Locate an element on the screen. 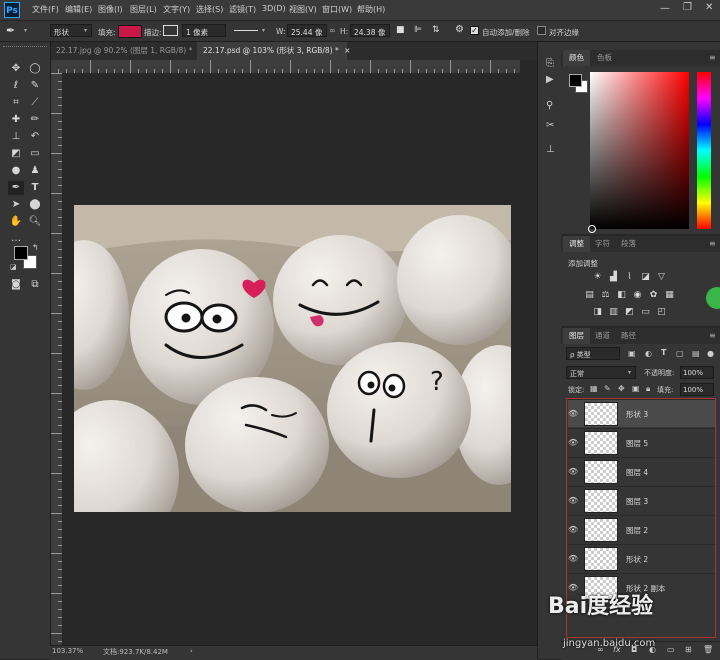 This screenshot has width=720, height=660. history-brush-tool-icon: ↶ is located at coordinates (35, 137).